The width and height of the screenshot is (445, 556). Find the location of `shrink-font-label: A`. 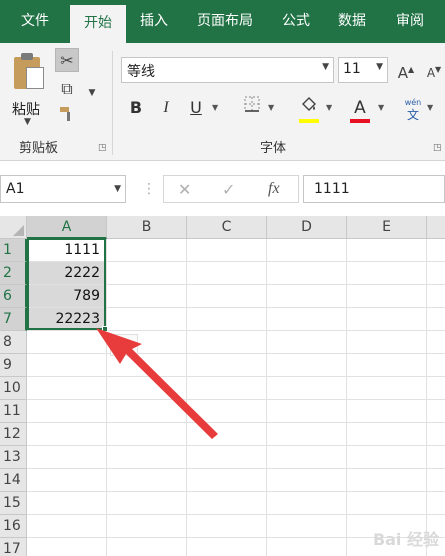

shrink-font-label: A is located at coordinates (431, 73).